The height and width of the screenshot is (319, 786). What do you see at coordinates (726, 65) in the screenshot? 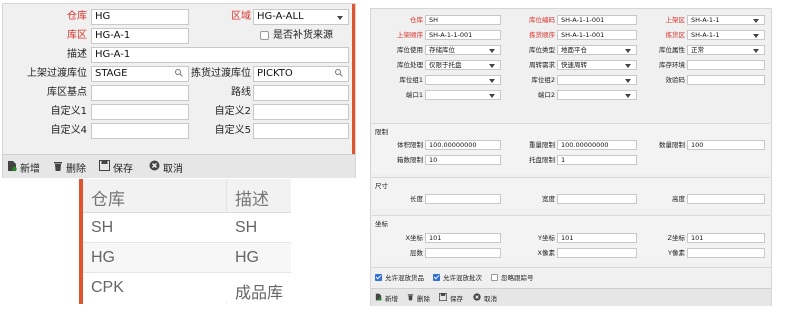
I see `env-field` at bounding box center [726, 65].